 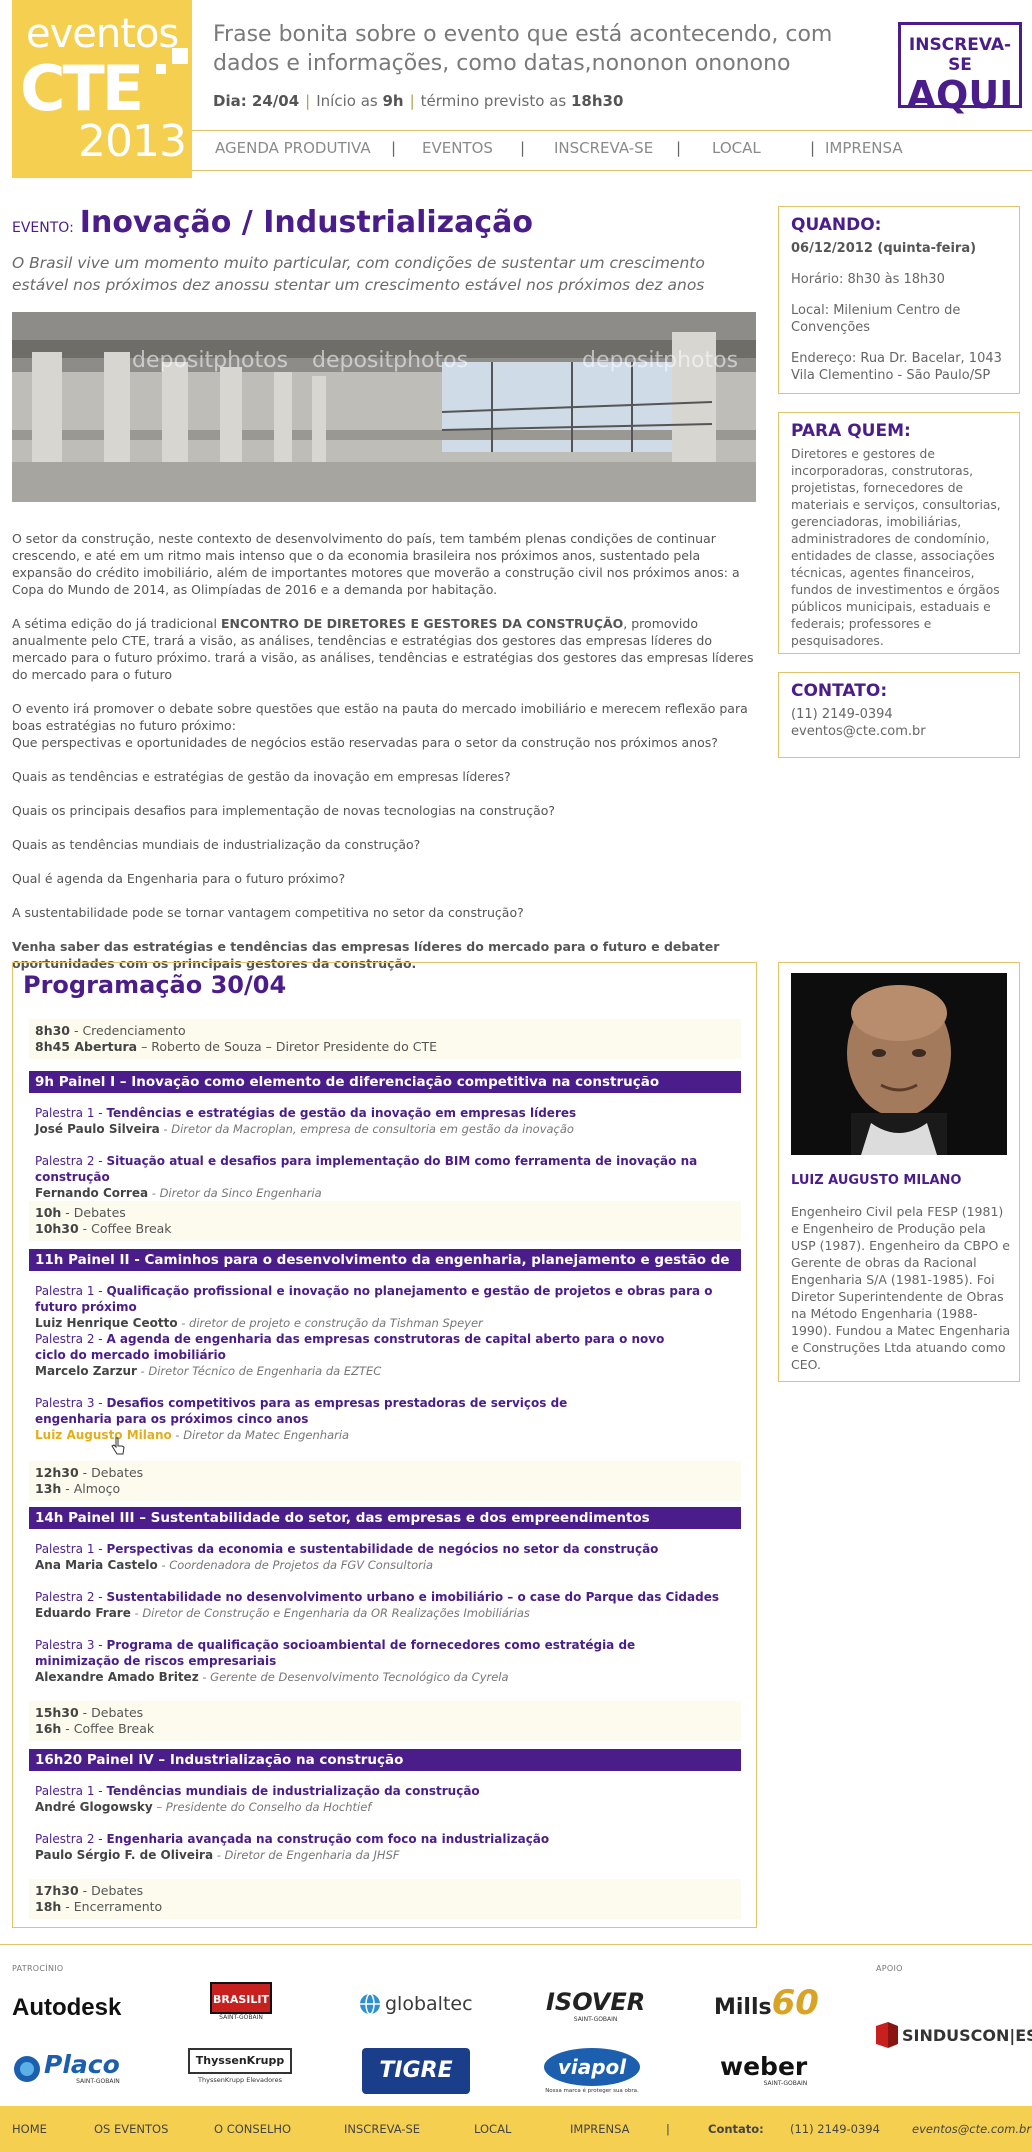 I want to click on globe-icon, so click(x=370, y=2004).